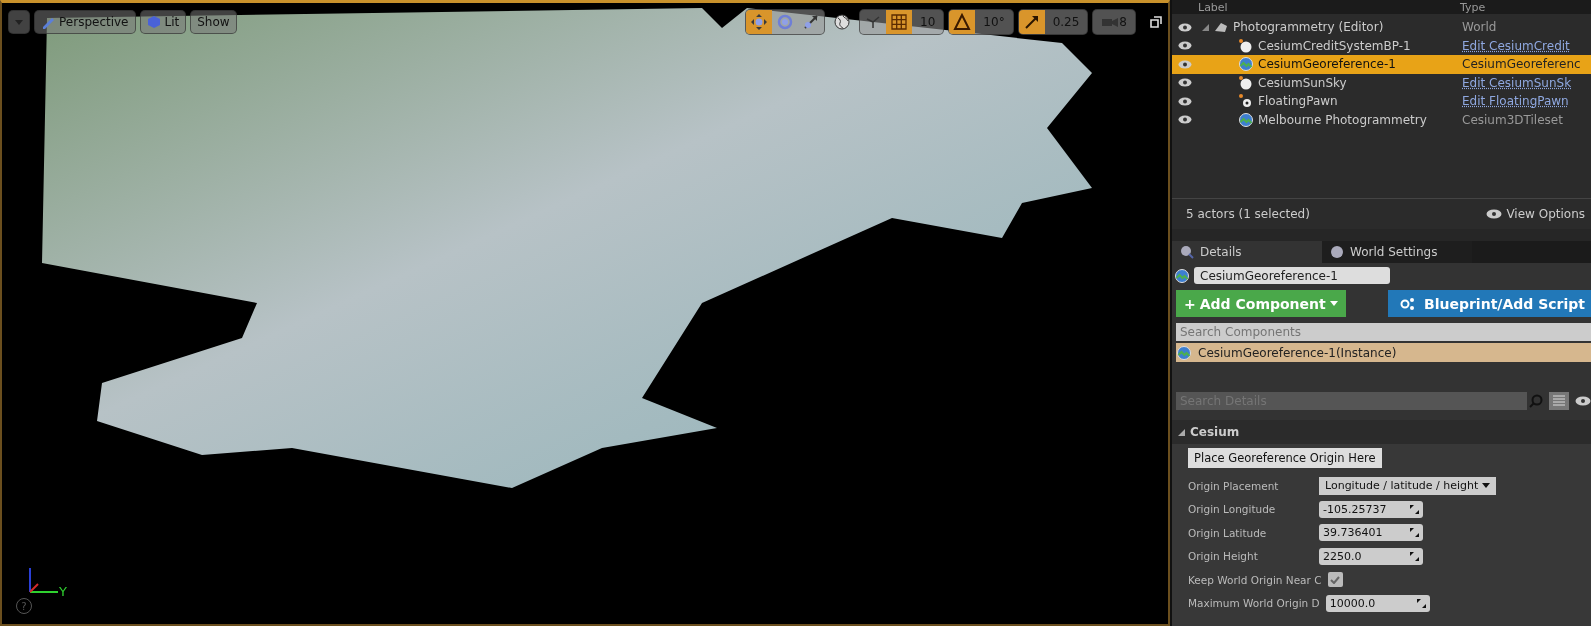 This screenshot has width=1591, height=626. I want to click on actor-type: CesiumGeoreferenc, so click(1521, 64).